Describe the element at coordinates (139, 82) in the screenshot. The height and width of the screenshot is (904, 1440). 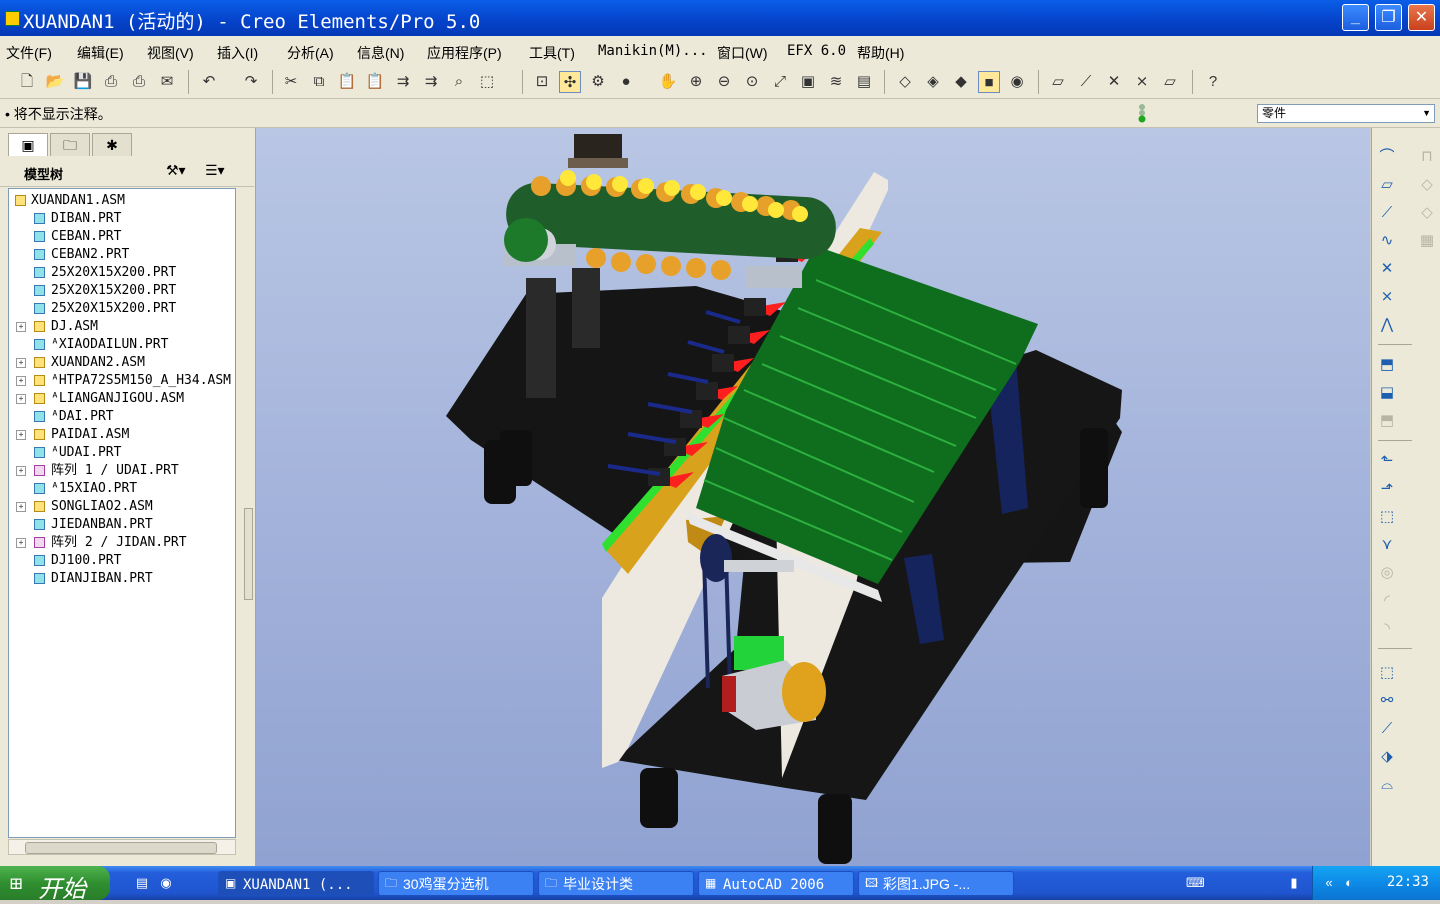
I see `print-preview-icon: ⎙` at that location.